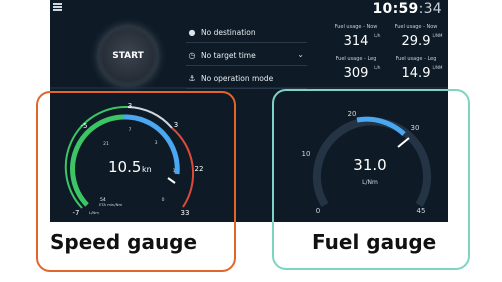 The image size is (502, 282). I want to click on fuel-gauge-caption: Fuel gauge, so click(374, 242).